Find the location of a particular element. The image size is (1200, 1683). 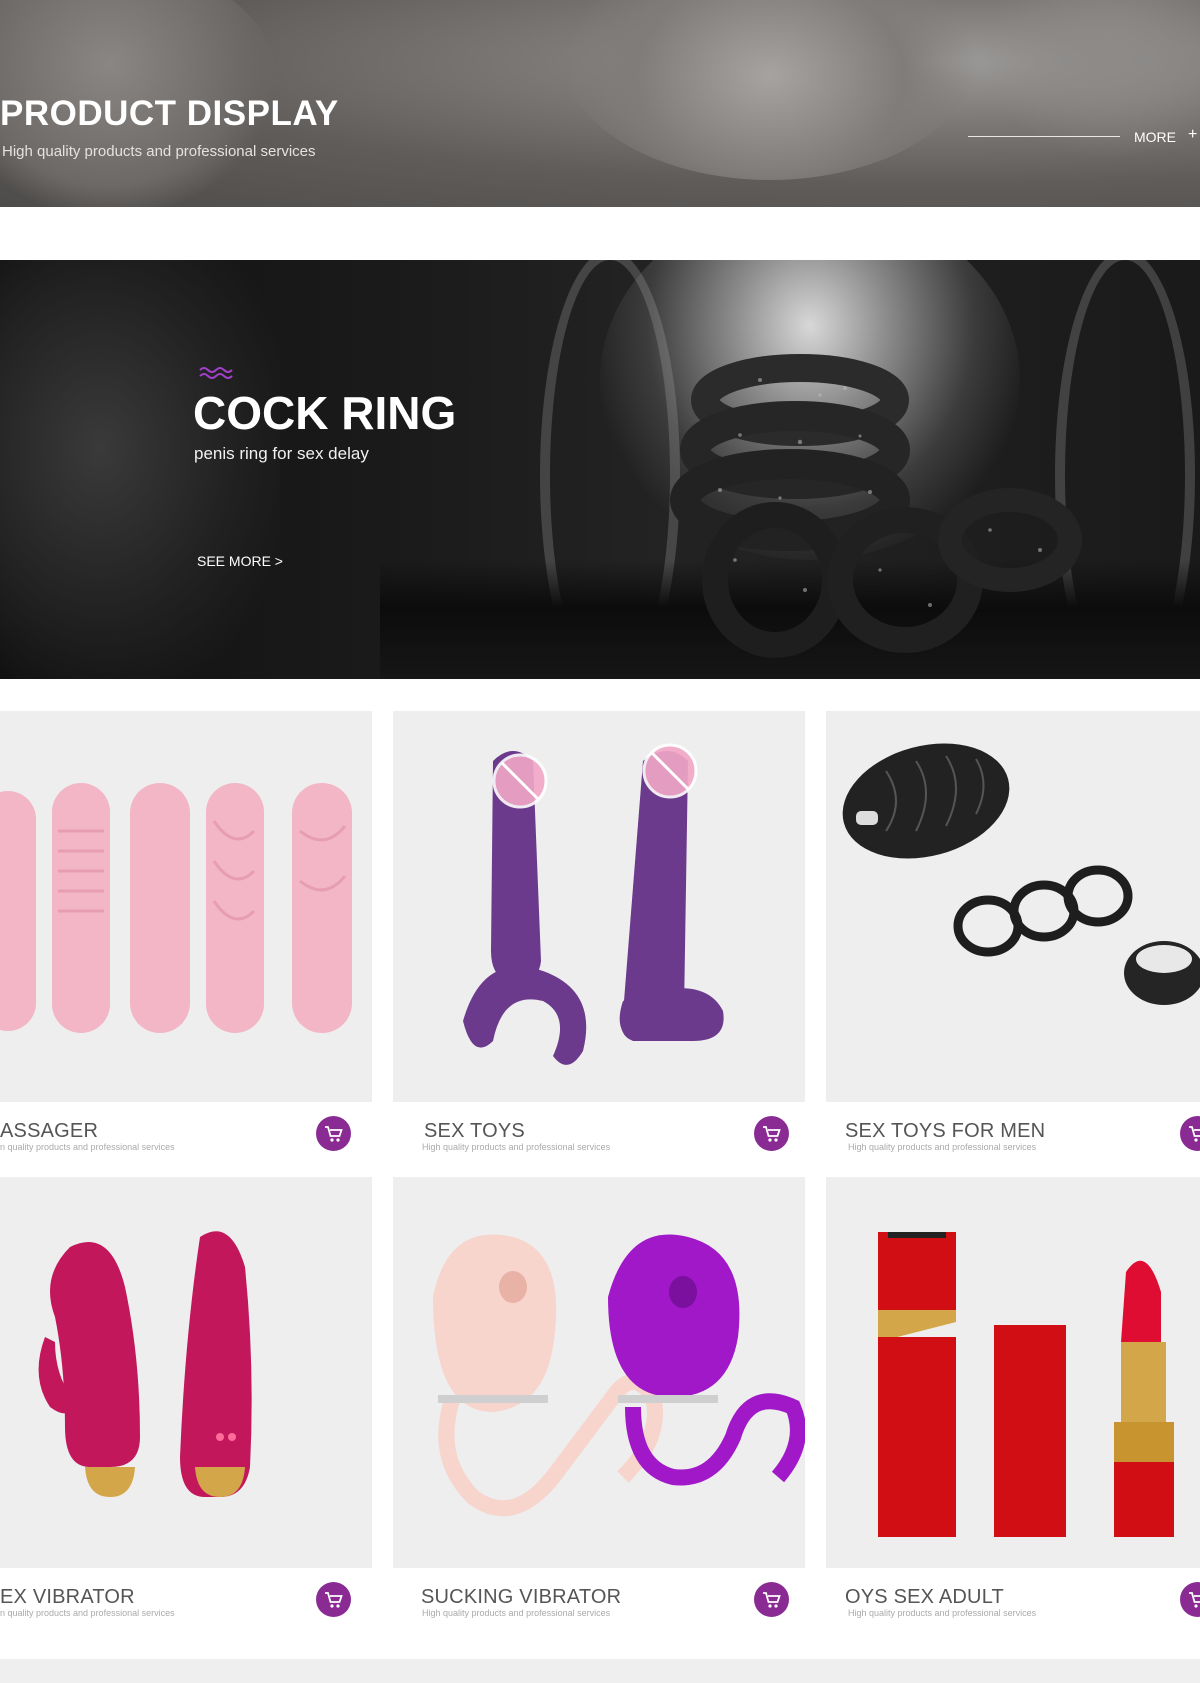

product-name: EX VIBRATOR is located at coordinates (67, 1597).